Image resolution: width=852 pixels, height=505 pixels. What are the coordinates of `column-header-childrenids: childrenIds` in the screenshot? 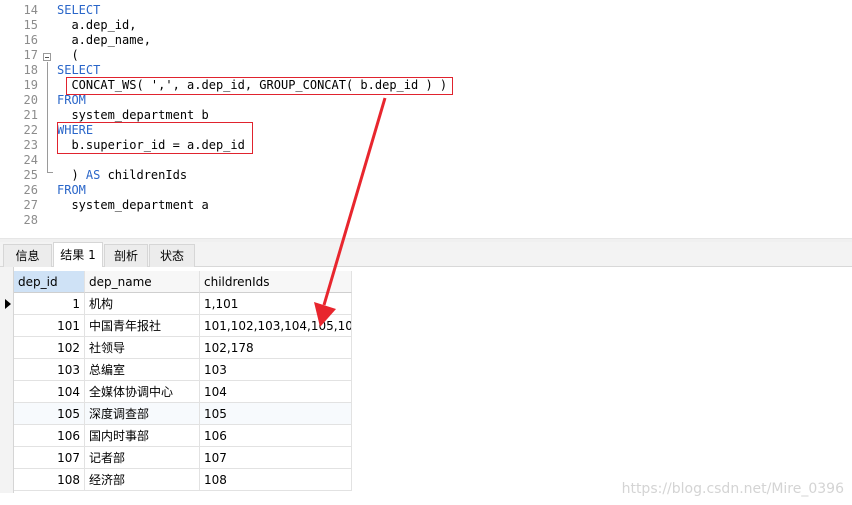 It's located at (276, 282).